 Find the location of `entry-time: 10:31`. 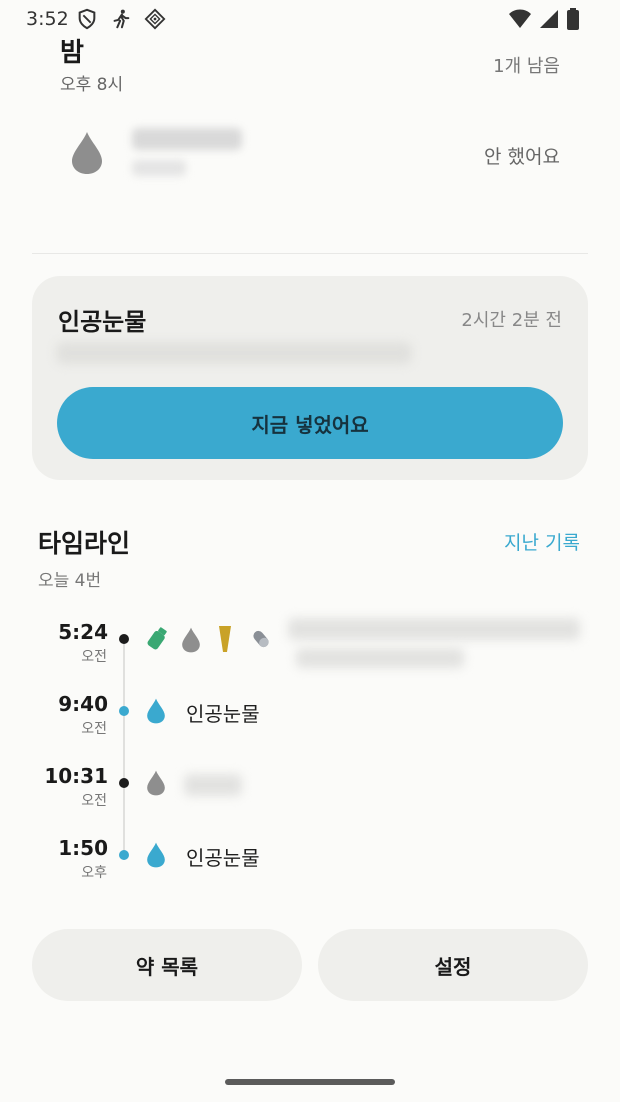

entry-time: 10:31 is located at coordinates (76, 776).